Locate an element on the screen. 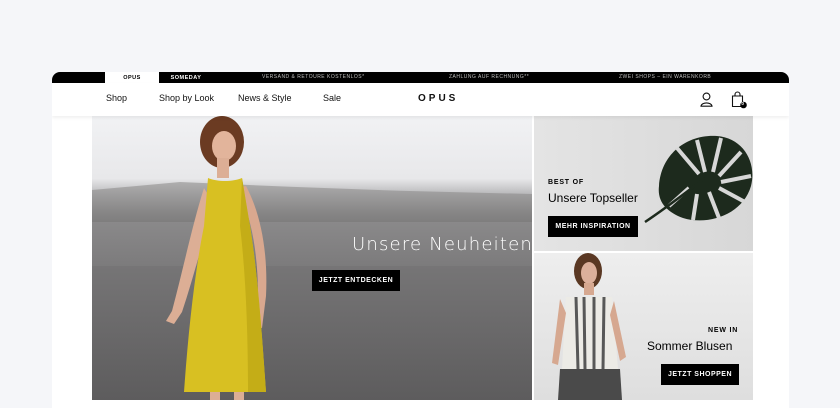 The image size is (840, 408). topseller-title: Unsere Topseller is located at coordinates (593, 198).